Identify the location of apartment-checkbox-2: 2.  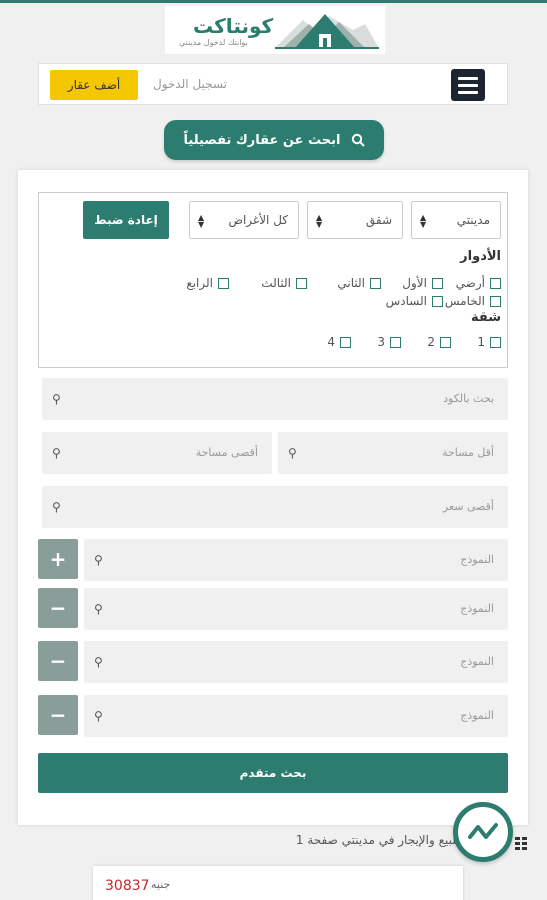
(439, 342).